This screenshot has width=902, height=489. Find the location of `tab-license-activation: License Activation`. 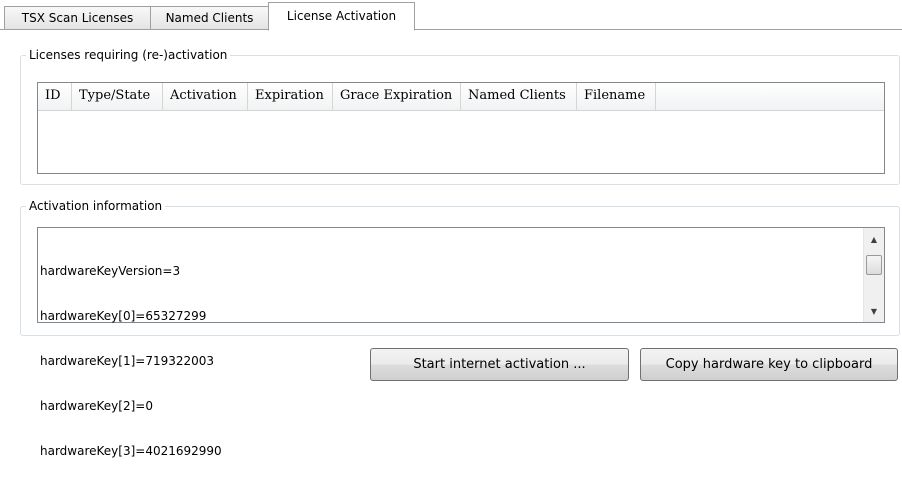

tab-license-activation: License Activation is located at coordinates (341, 16).